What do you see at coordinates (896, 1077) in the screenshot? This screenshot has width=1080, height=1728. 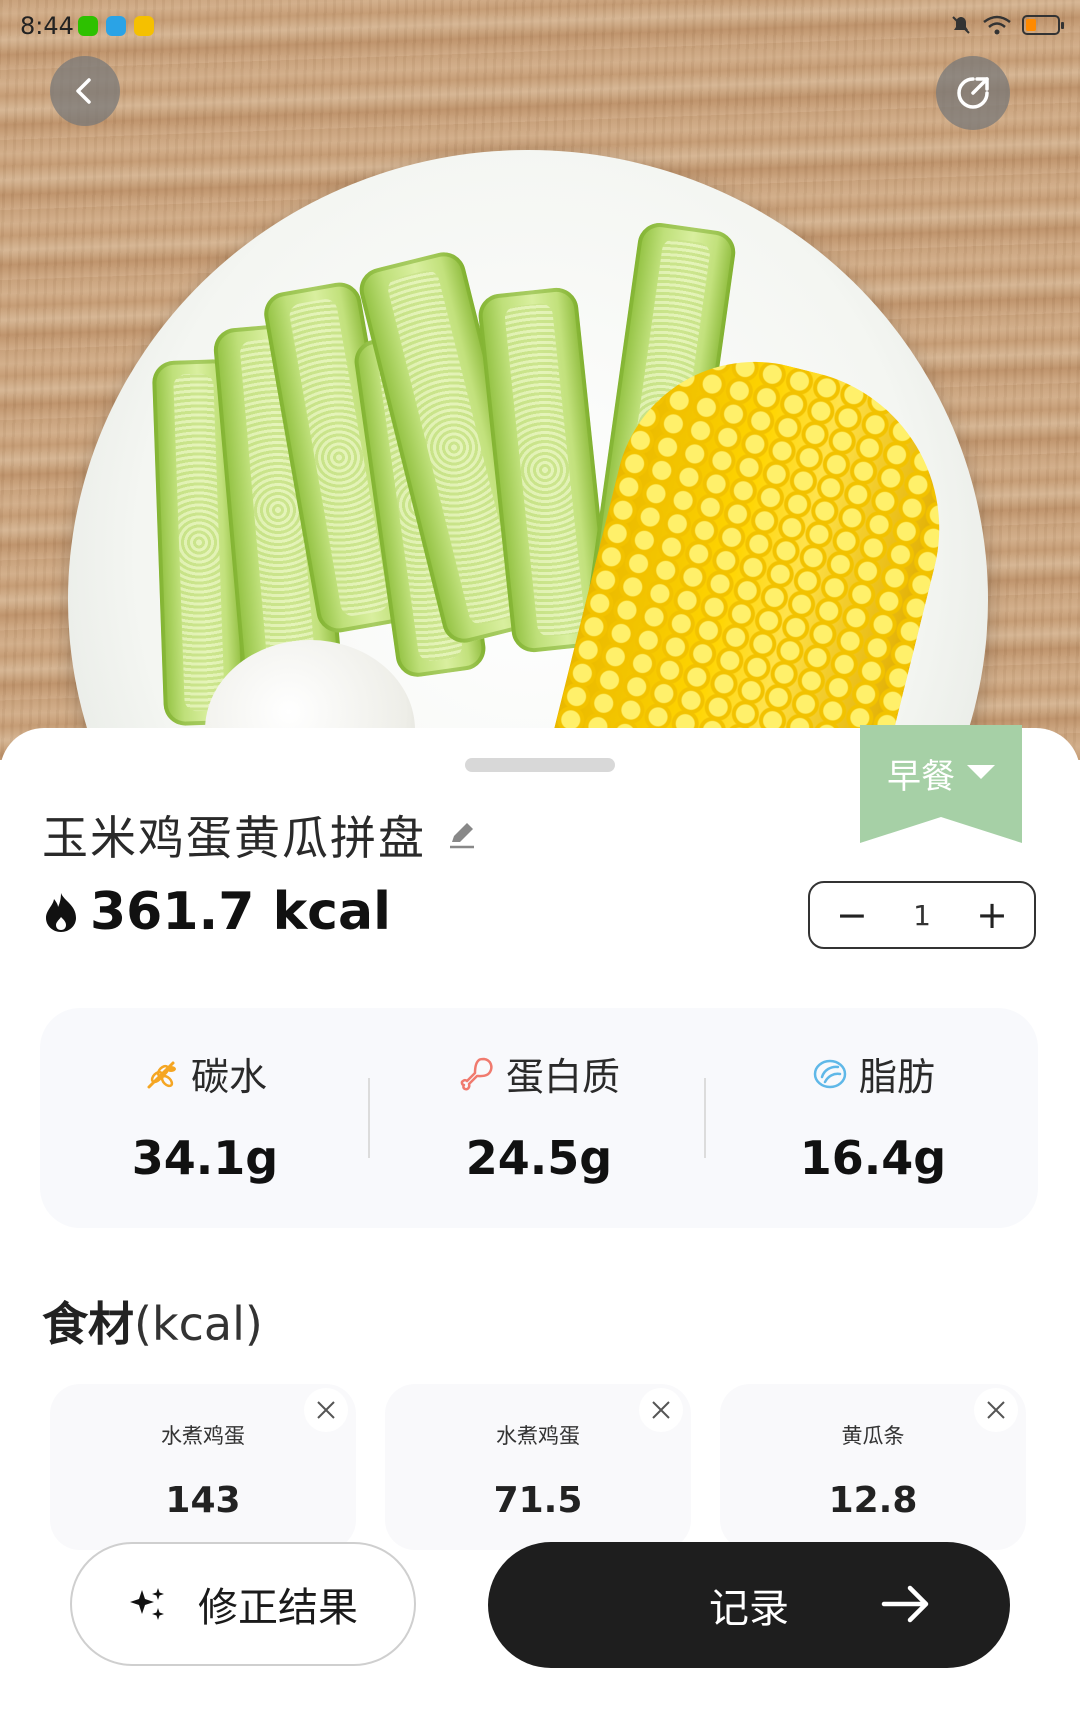 I see `macro-label: 脂肪` at bounding box center [896, 1077].